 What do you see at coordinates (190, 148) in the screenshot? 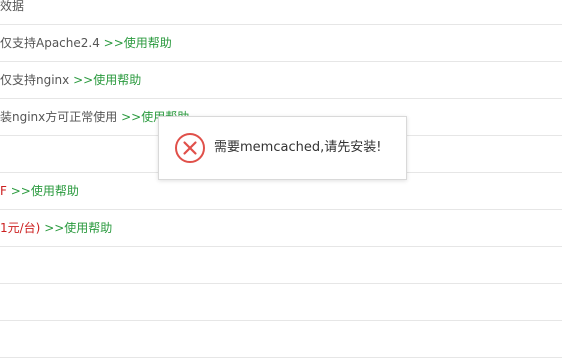
I see `error-circle-x-icon` at bounding box center [190, 148].